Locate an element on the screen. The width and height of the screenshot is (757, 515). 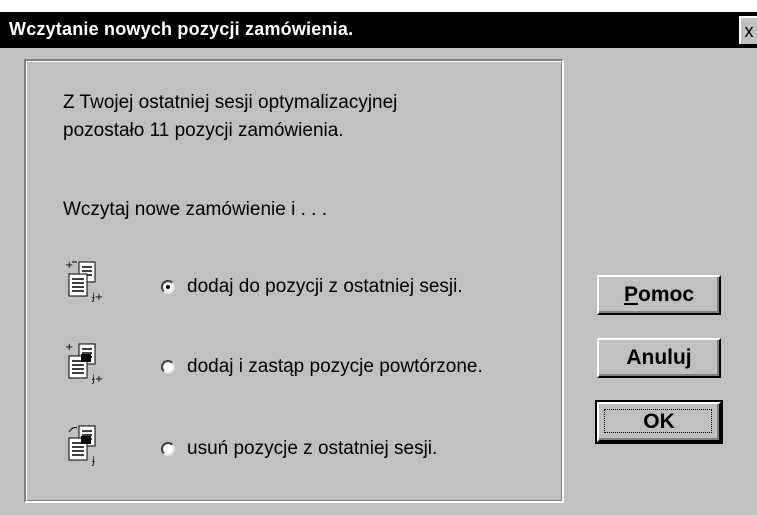
option-add-replace-radio is located at coordinates (168, 367).